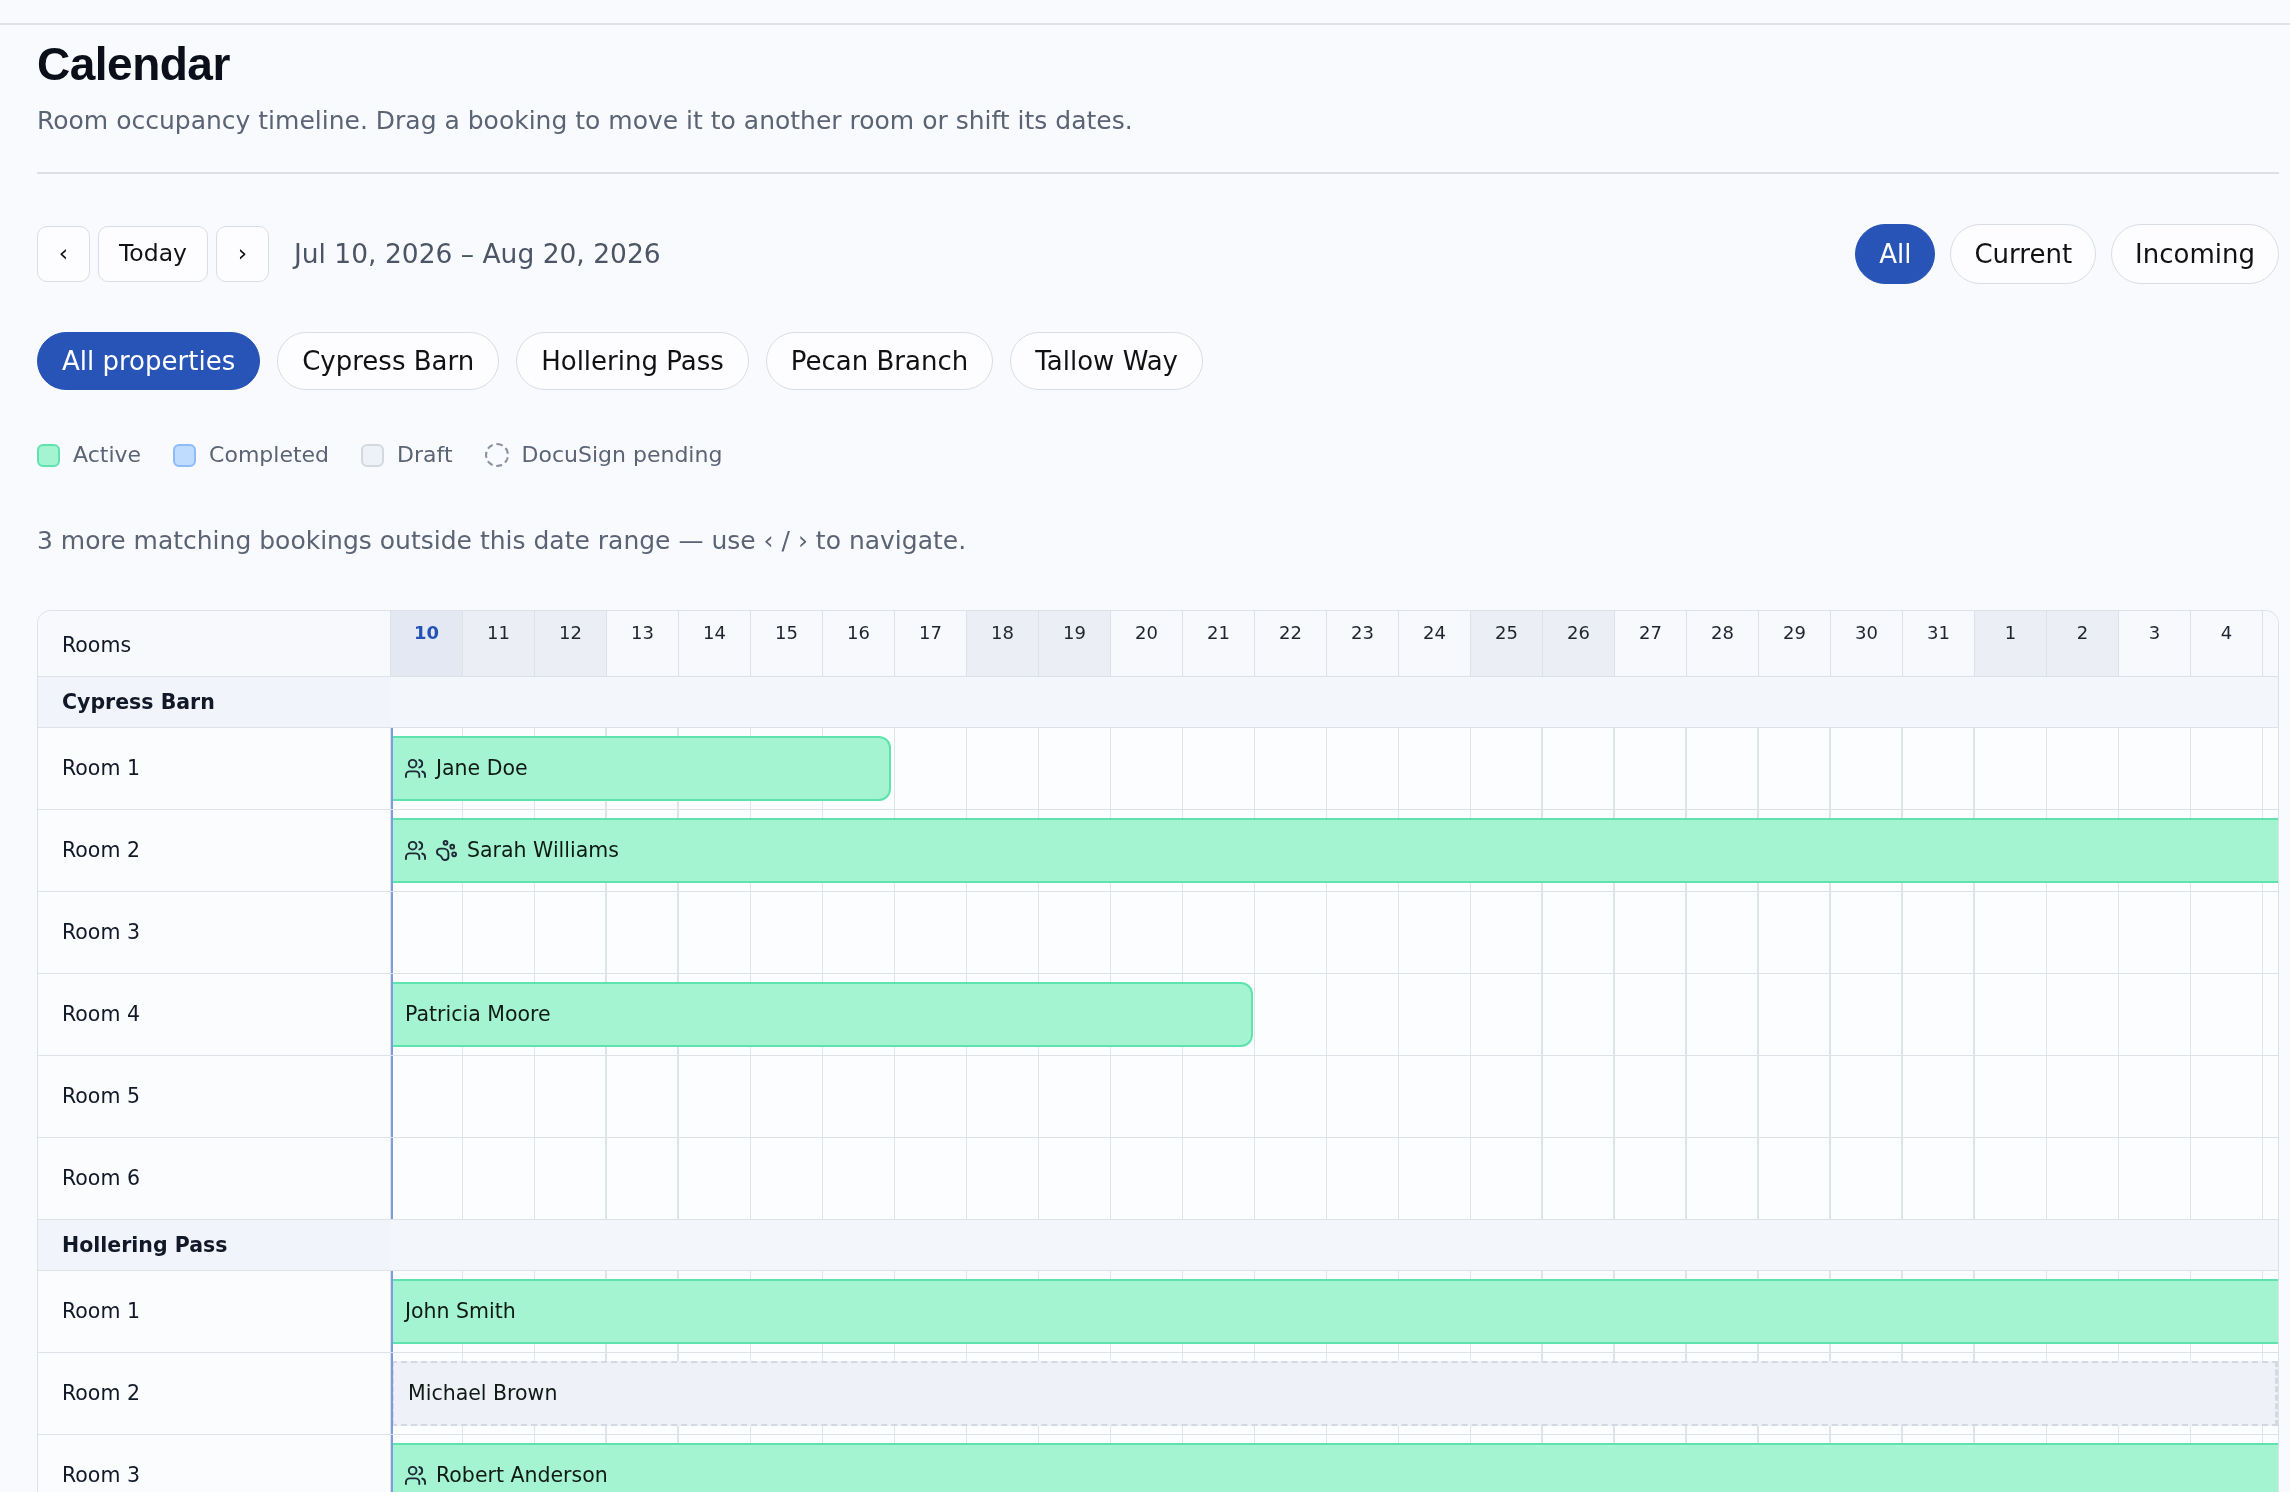 The image size is (2290, 1492). I want to click on property-filter-tab: Cypress Barn, so click(388, 361).